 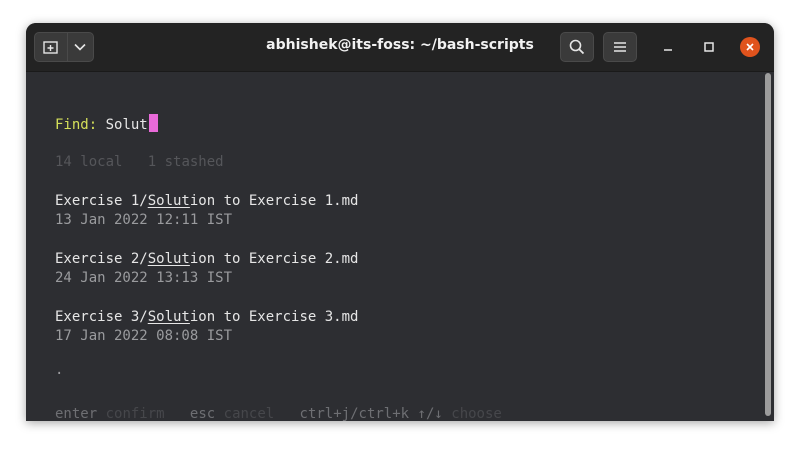 I want to click on filter-tabs: 14 local 1 stashed, so click(x=139, y=162).